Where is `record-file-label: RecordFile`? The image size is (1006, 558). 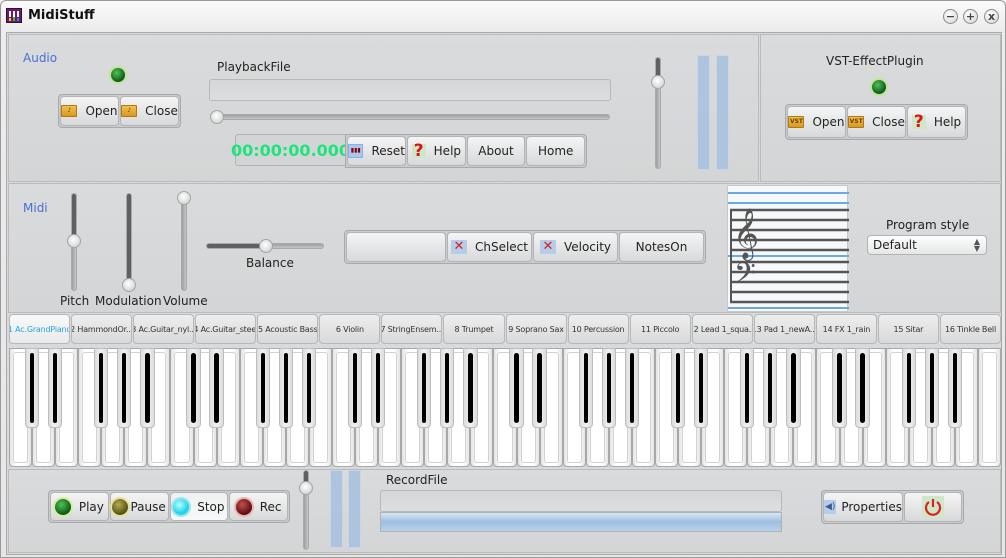
record-file-label: RecordFile is located at coordinates (417, 480).